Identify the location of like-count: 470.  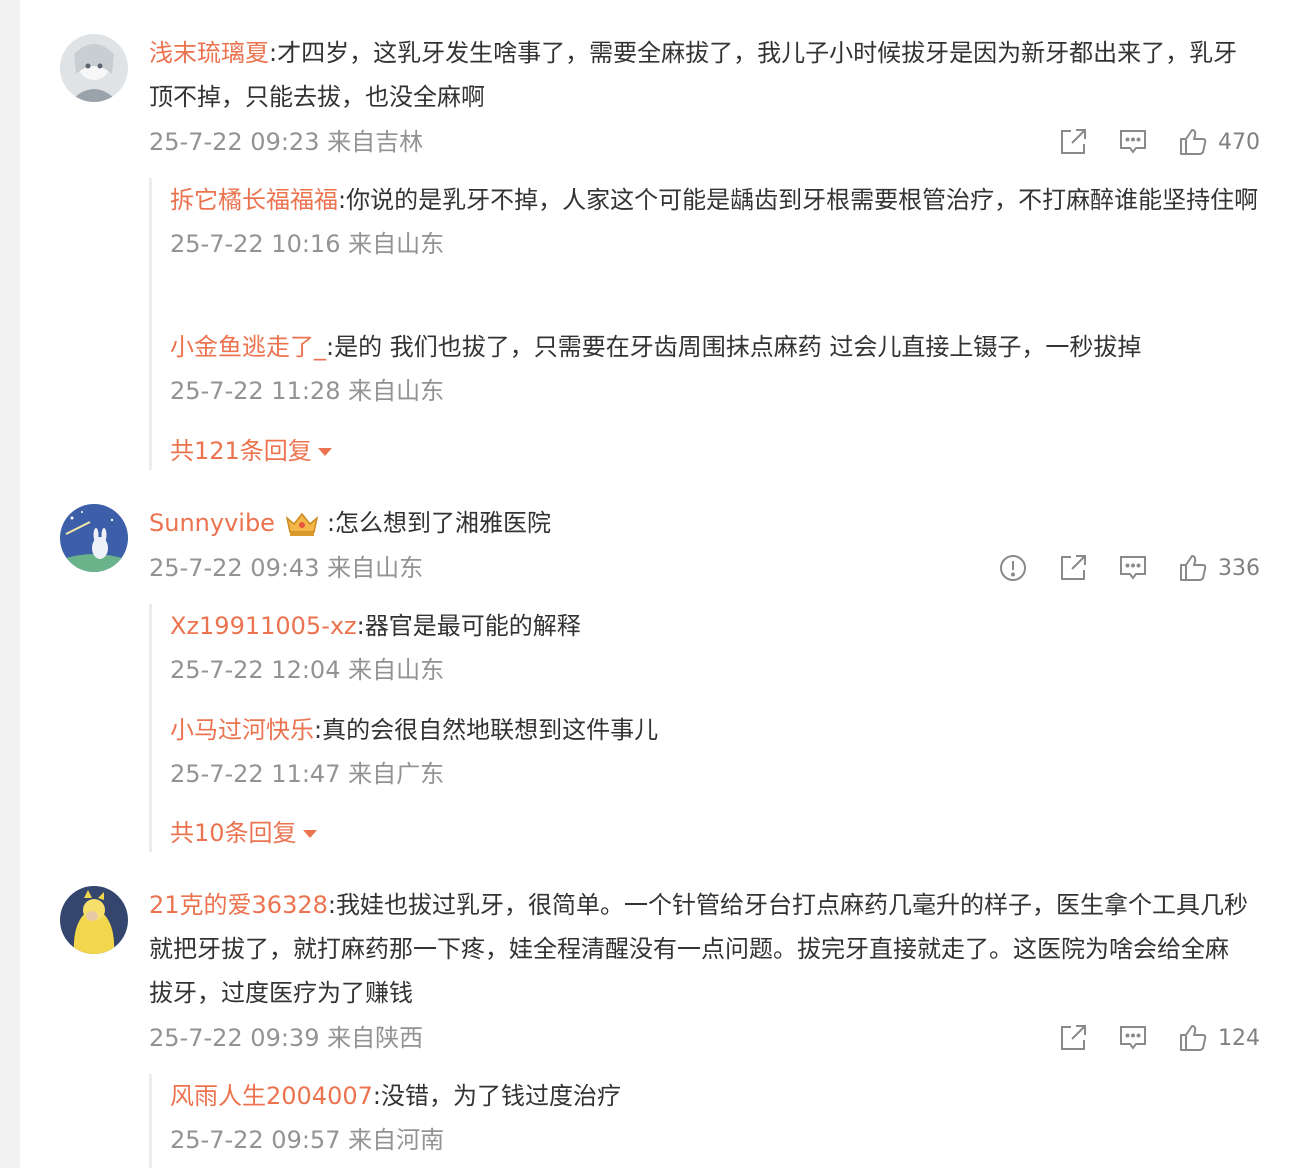
(1239, 142).